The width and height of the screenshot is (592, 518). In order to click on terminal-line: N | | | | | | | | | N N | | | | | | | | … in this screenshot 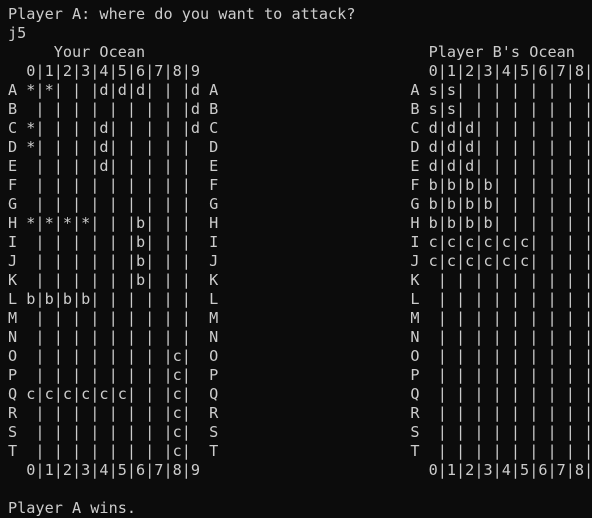, I will do `click(300, 337)`.